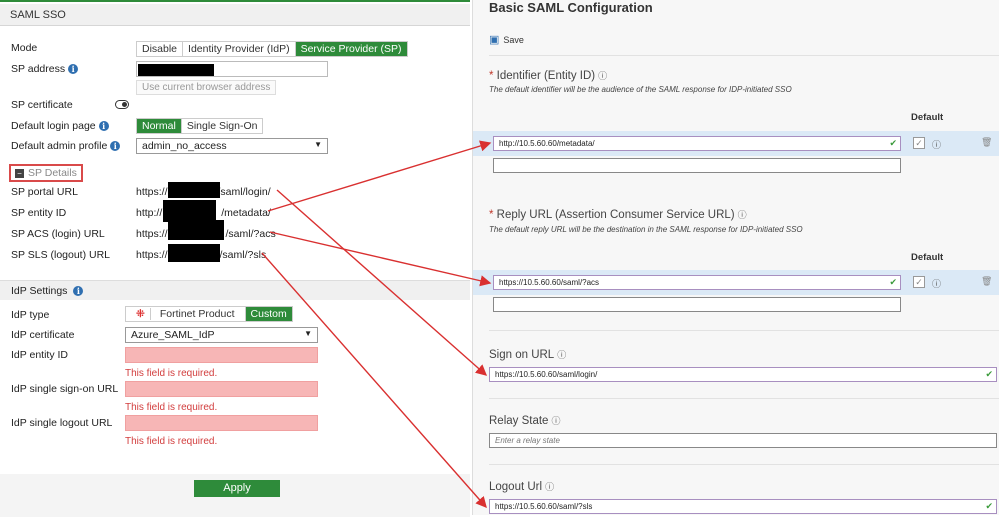 This screenshot has height=517, width=999. What do you see at coordinates (66, 146) in the screenshot?
I see `default-admin-label: Default admin profile i` at bounding box center [66, 146].